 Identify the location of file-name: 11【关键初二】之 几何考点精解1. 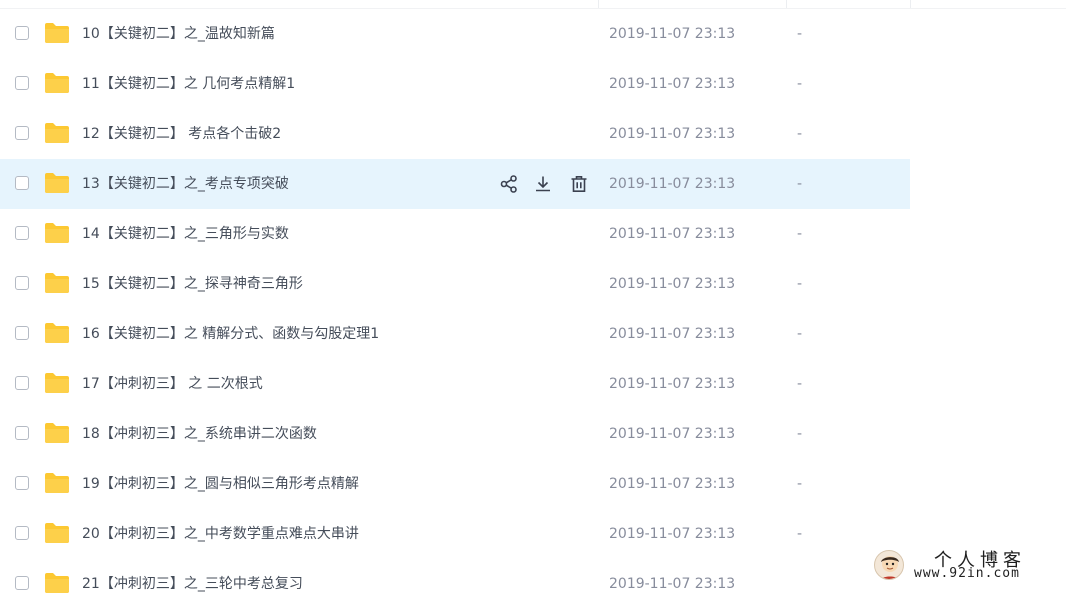
(188, 84).